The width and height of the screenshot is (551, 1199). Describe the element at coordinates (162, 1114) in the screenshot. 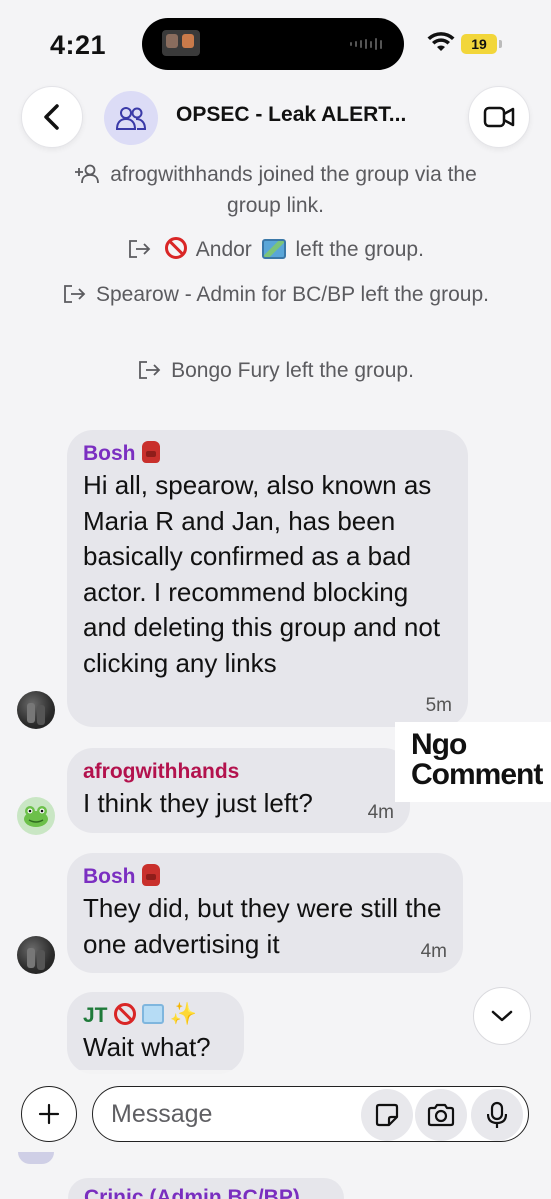

I see `message-input-placeholder: Message` at that location.